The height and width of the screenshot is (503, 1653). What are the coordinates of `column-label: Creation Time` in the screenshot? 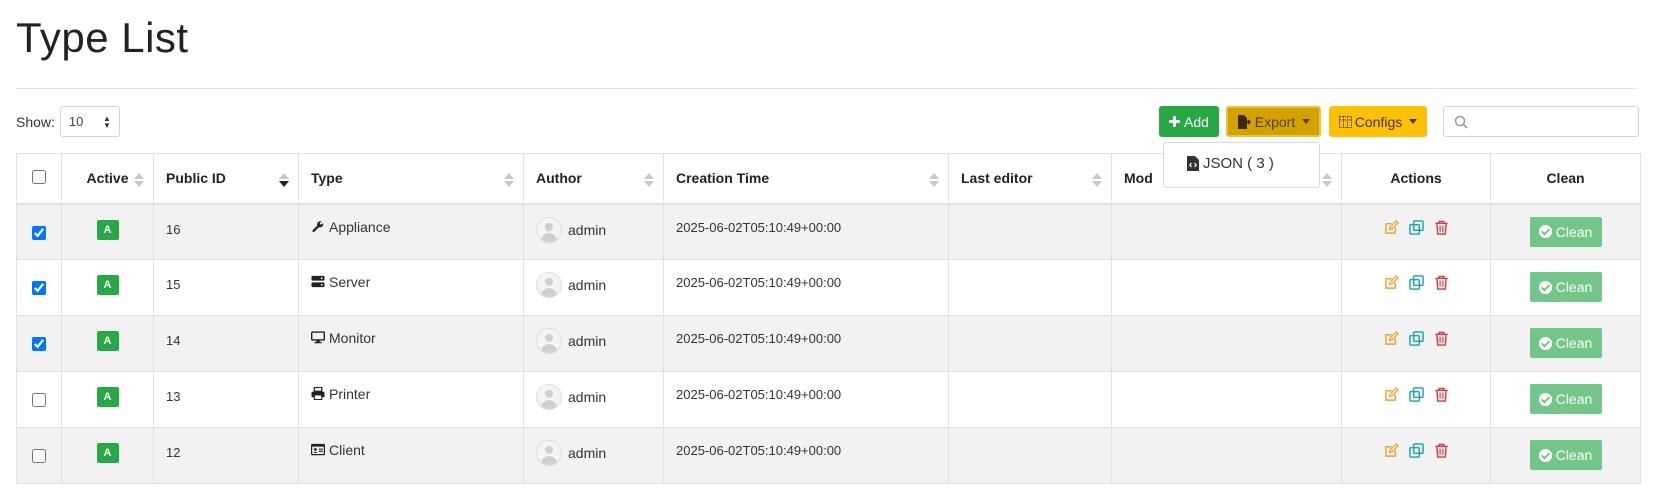 It's located at (723, 178).